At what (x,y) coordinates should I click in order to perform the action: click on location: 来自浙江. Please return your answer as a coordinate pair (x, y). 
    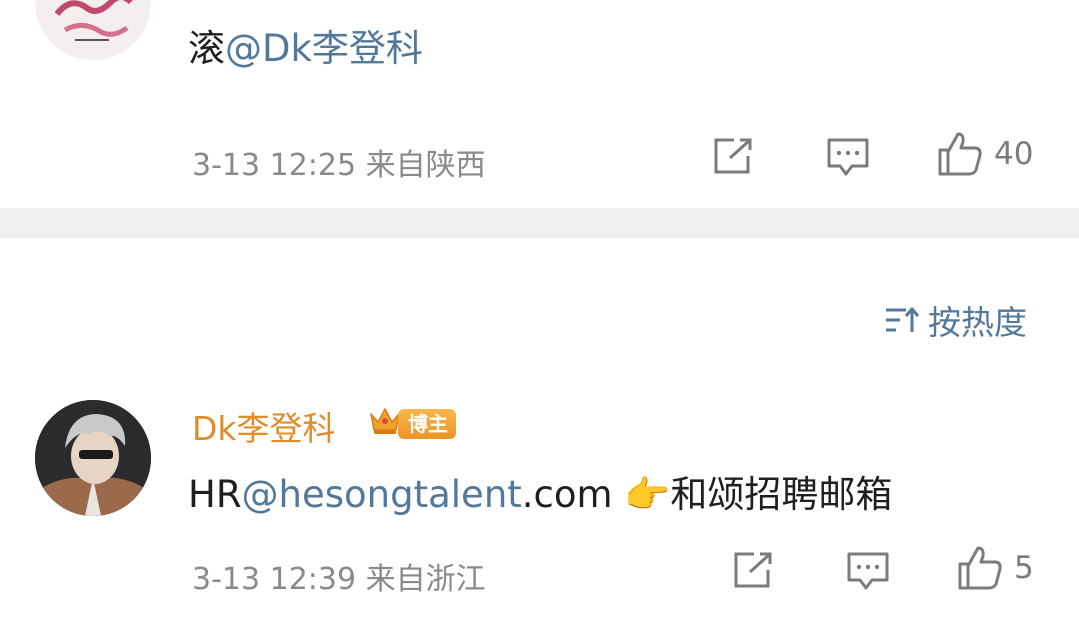
    Looking at the image, I should click on (425, 579).